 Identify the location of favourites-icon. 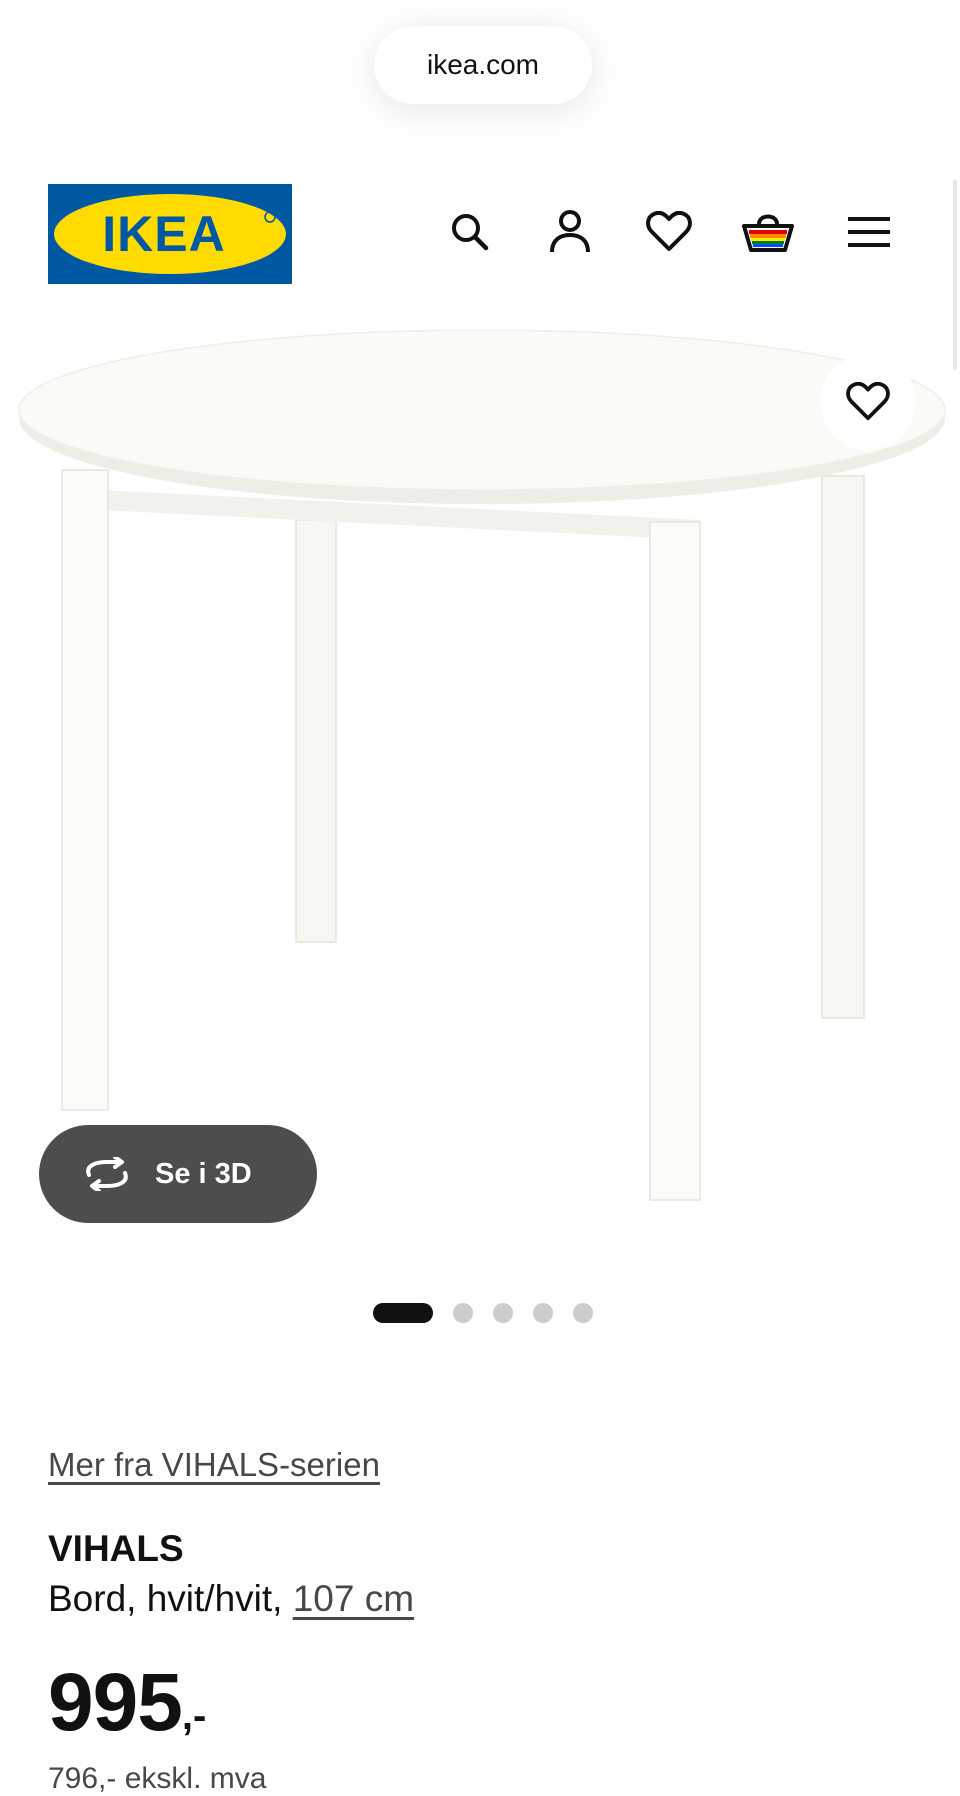
(669, 232).